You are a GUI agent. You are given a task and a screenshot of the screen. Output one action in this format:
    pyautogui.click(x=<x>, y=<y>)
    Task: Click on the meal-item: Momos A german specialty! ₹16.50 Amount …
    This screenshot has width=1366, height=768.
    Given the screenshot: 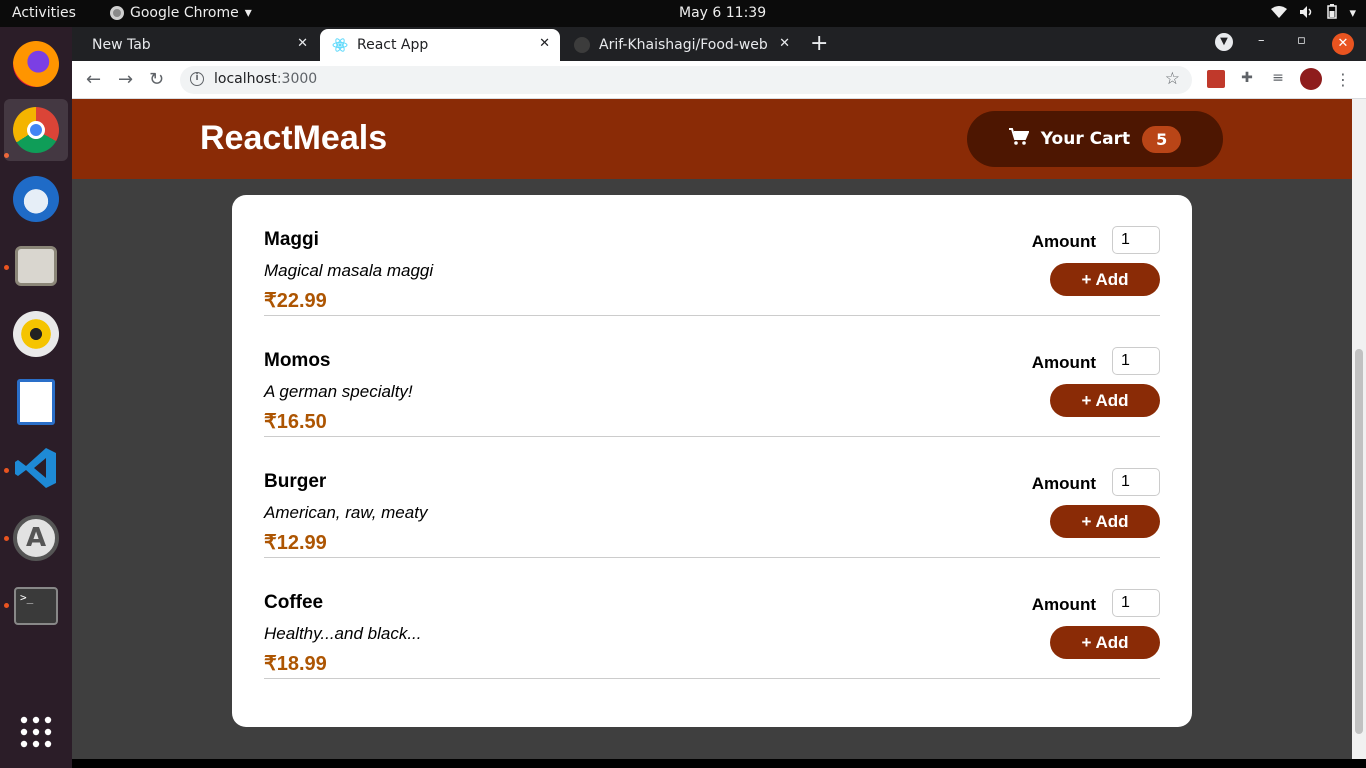 What is the action you would take?
    pyautogui.click(x=712, y=376)
    